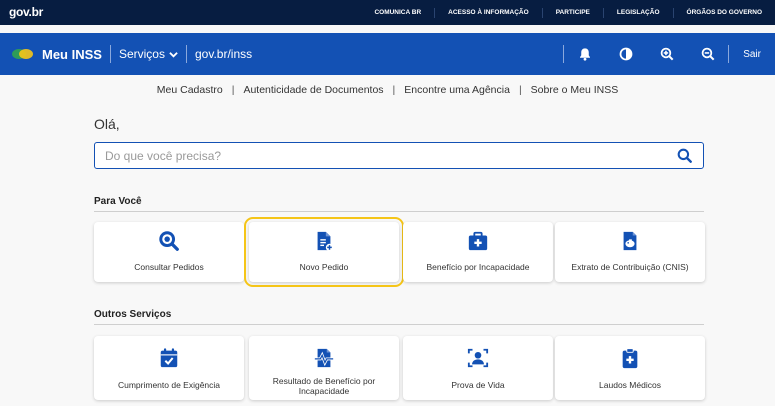 This screenshot has width=775, height=406. What do you see at coordinates (173, 54) in the screenshot?
I see `chevron-down-icon` at bounding box center [173, 54].